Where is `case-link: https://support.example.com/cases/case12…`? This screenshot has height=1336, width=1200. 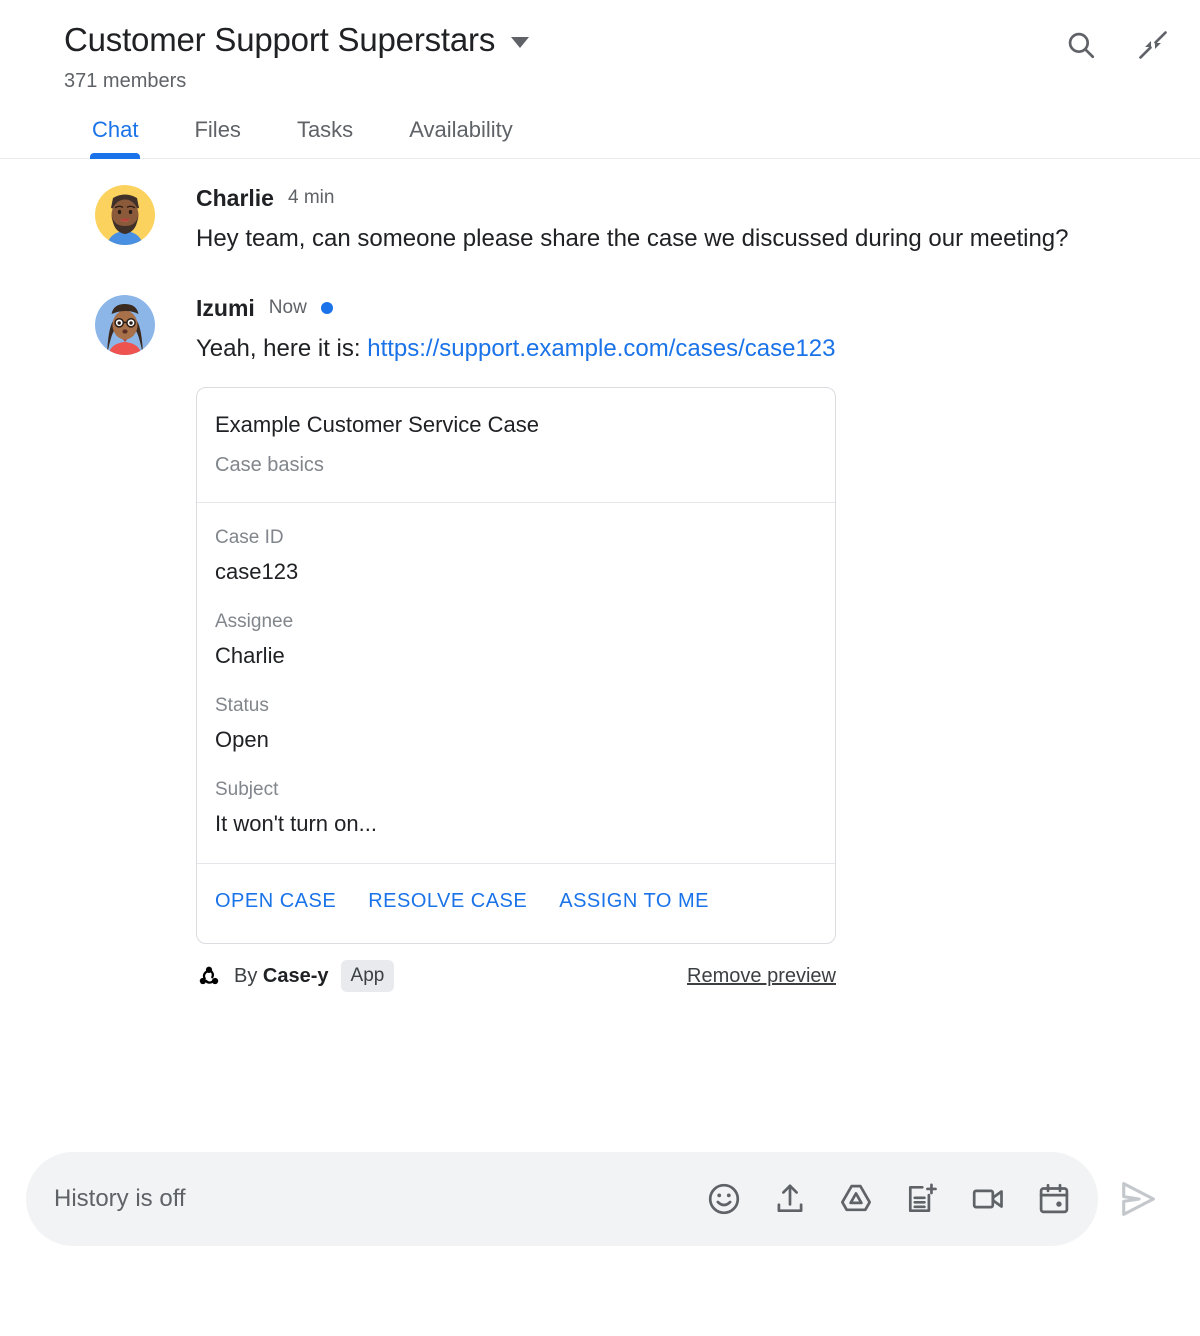
case-link: https://support.example.com/cases/case12… is located at coordinates (601, 348).